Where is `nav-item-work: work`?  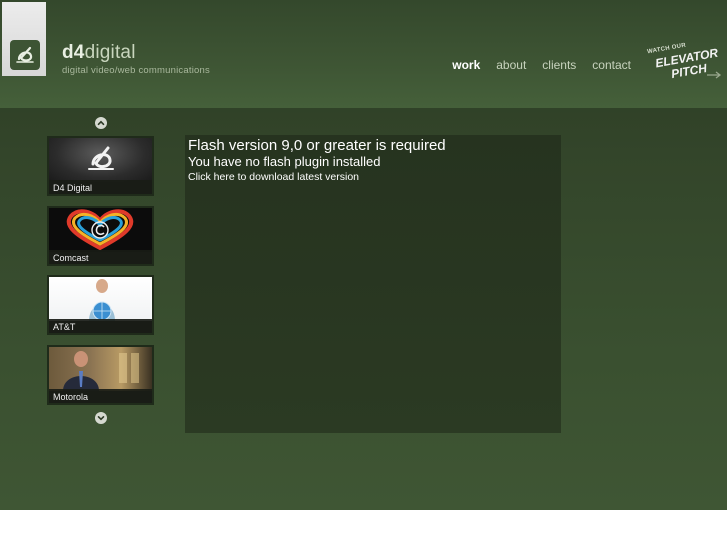 nav-item-work: work is located at coordinates (466, 65).